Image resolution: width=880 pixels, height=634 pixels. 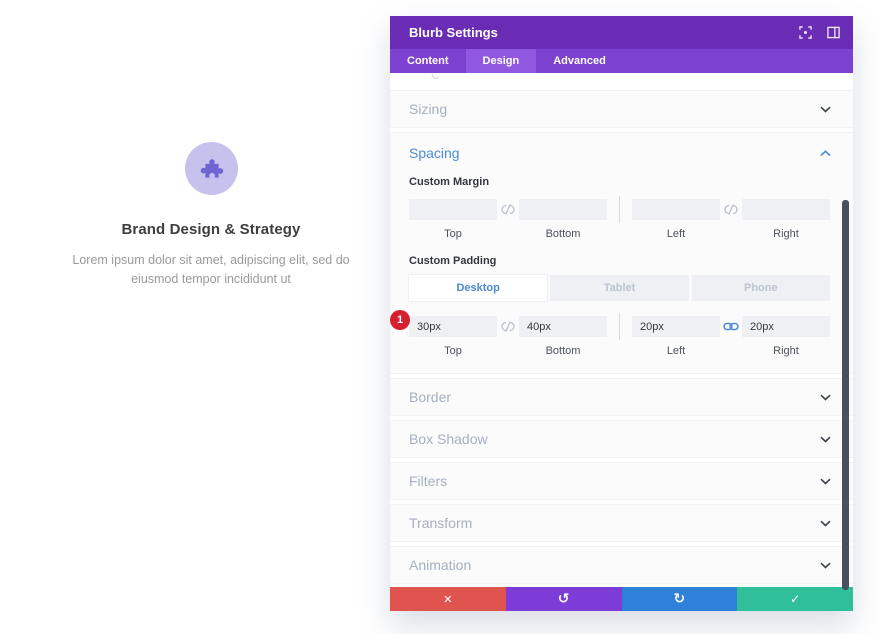 I want to click on padding-bottom-input, so click(x=563, y=326).